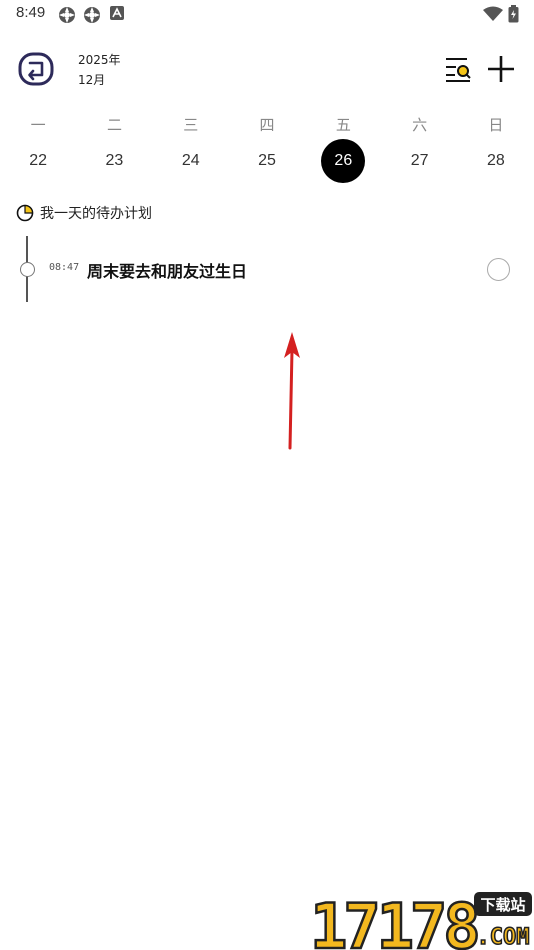 This screenshot has height=950, width=534. I want to click on weekday-label: 六, so click(420, 124).